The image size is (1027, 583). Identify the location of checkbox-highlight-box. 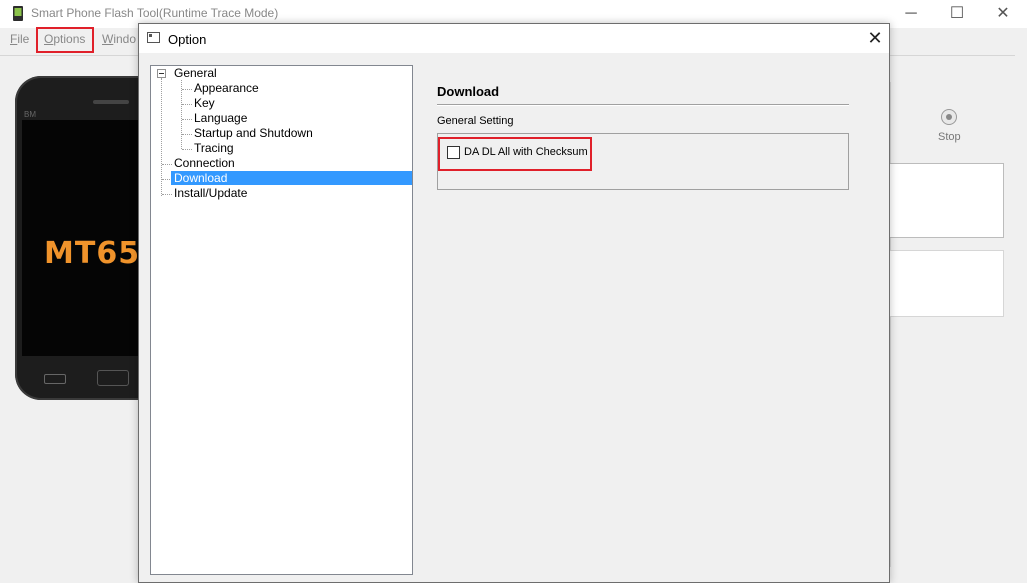
(515, 154).